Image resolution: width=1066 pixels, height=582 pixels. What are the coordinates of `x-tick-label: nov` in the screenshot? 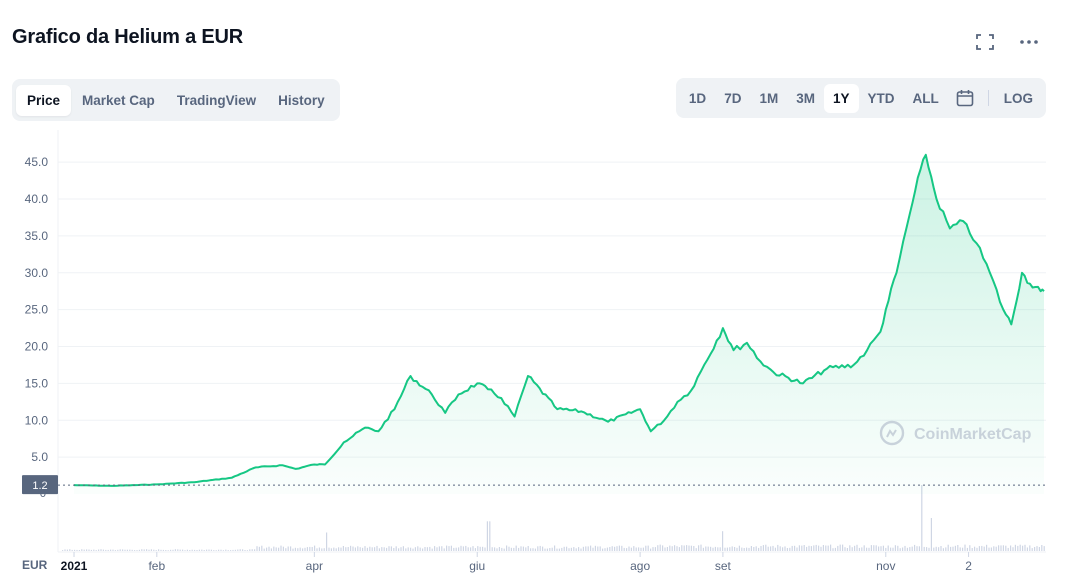 It's located at (885, 566).